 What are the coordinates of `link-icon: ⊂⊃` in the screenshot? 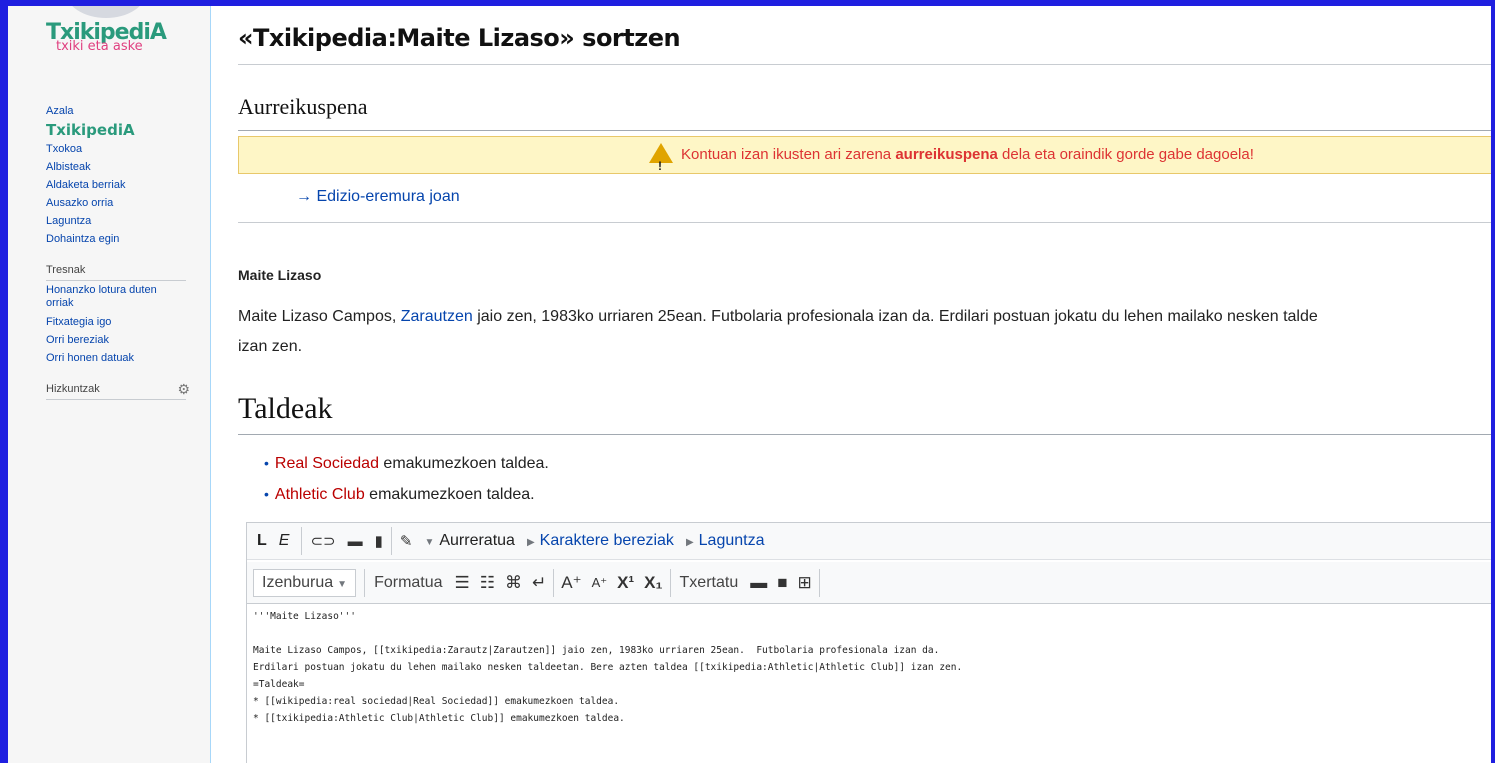 It's located at (322, 541).